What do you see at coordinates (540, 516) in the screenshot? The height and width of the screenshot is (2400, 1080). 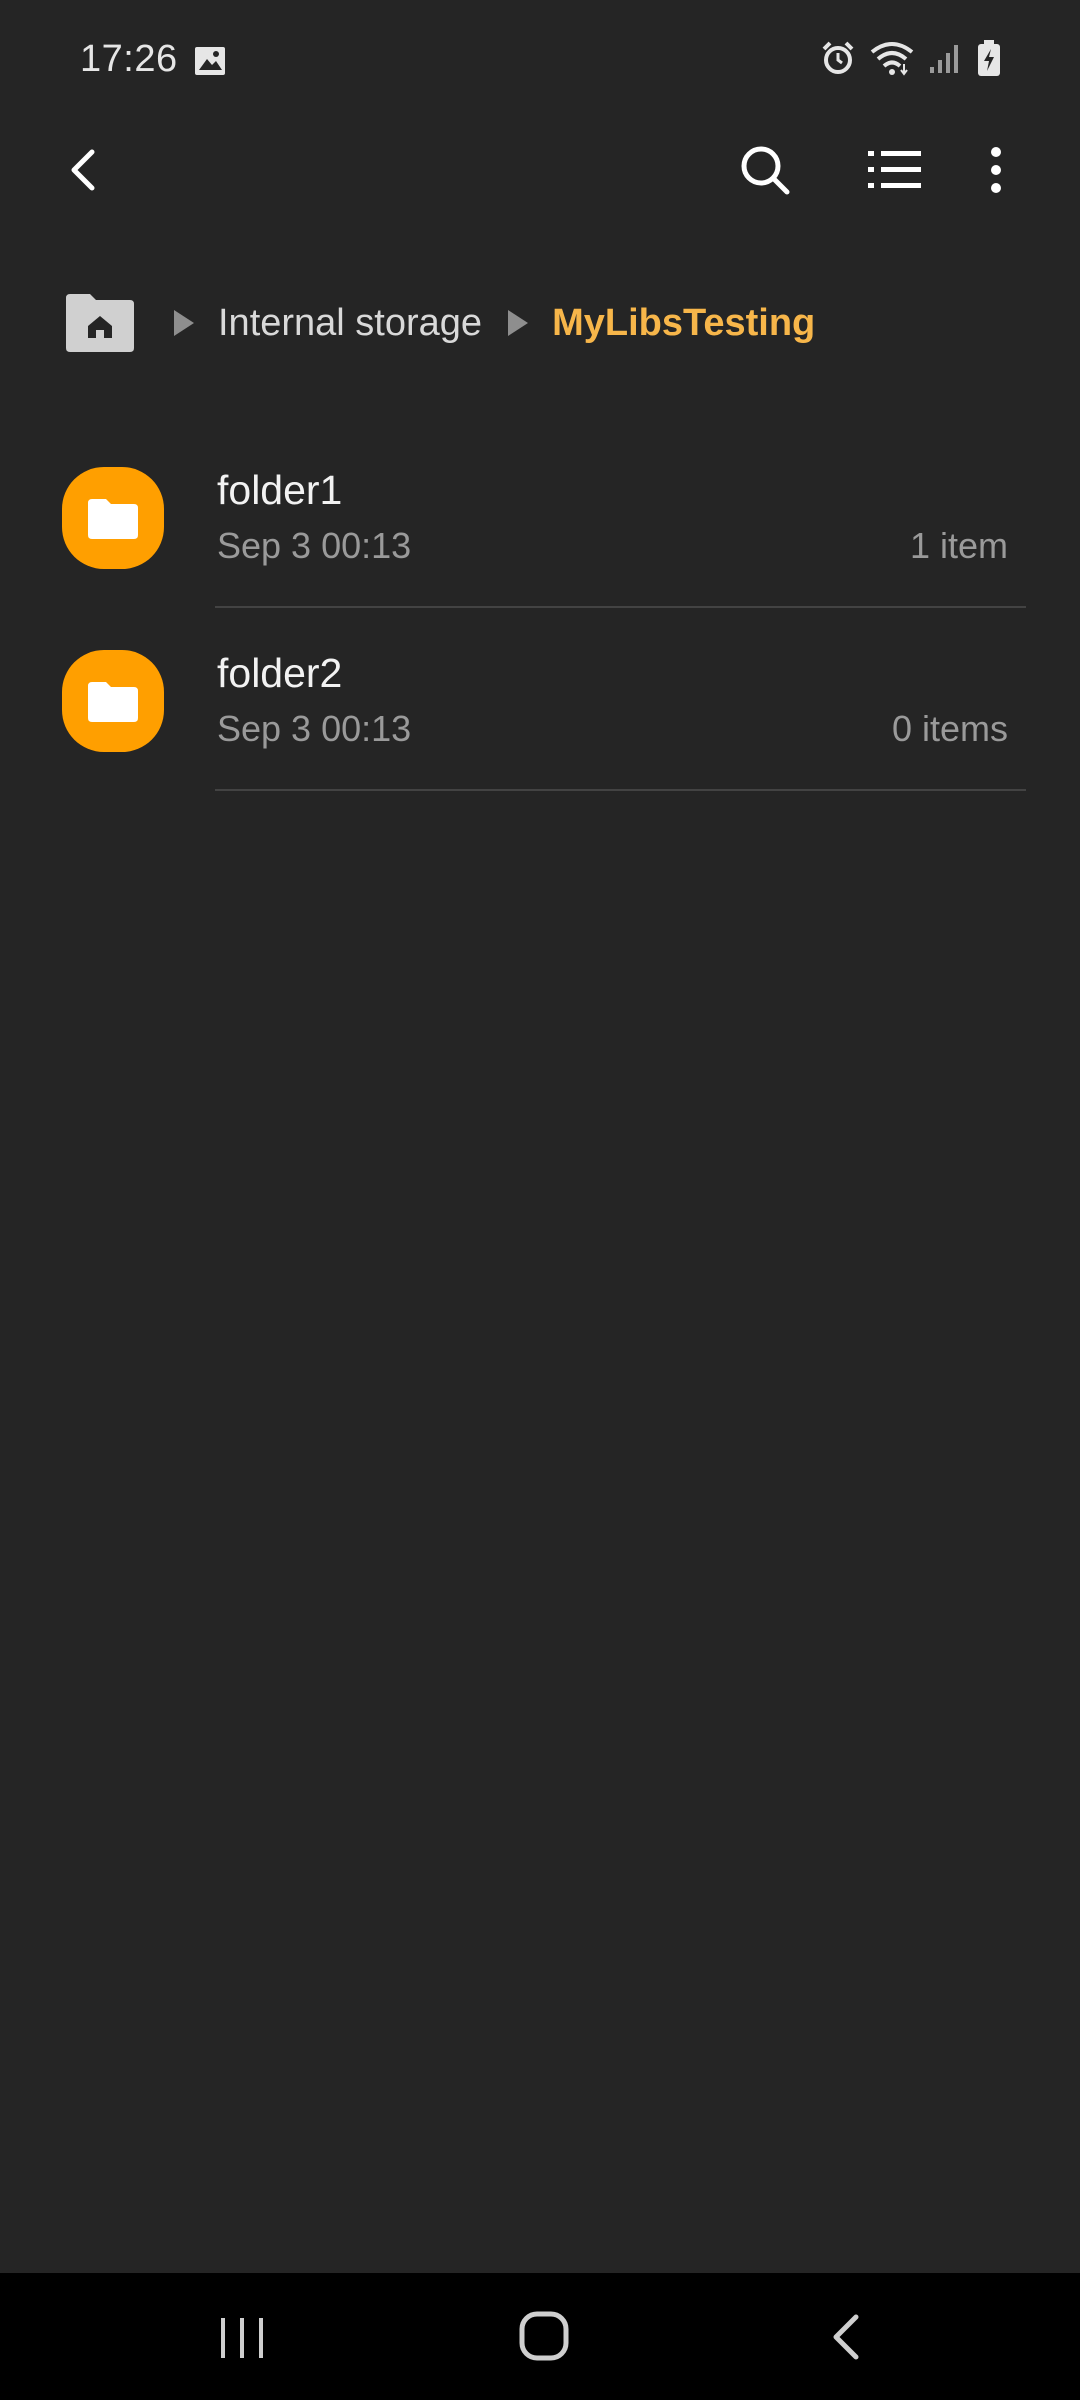 I see `list-item: folder1 Sep 3 00:13 1 item` at bounding box center [540, 516].